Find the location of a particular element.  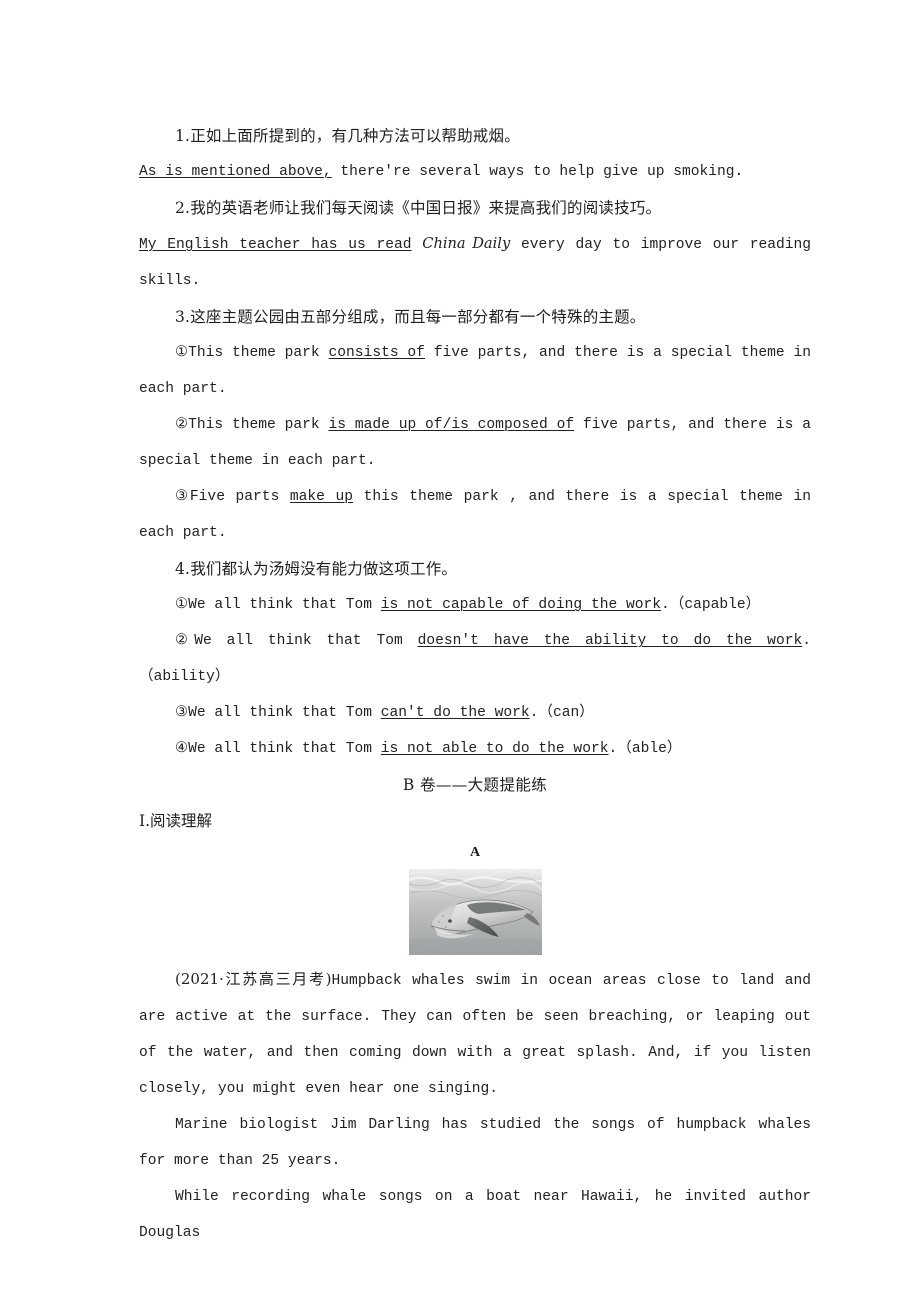

item-3-sub-3-underlined: make up is located at coordinates (321, 497).